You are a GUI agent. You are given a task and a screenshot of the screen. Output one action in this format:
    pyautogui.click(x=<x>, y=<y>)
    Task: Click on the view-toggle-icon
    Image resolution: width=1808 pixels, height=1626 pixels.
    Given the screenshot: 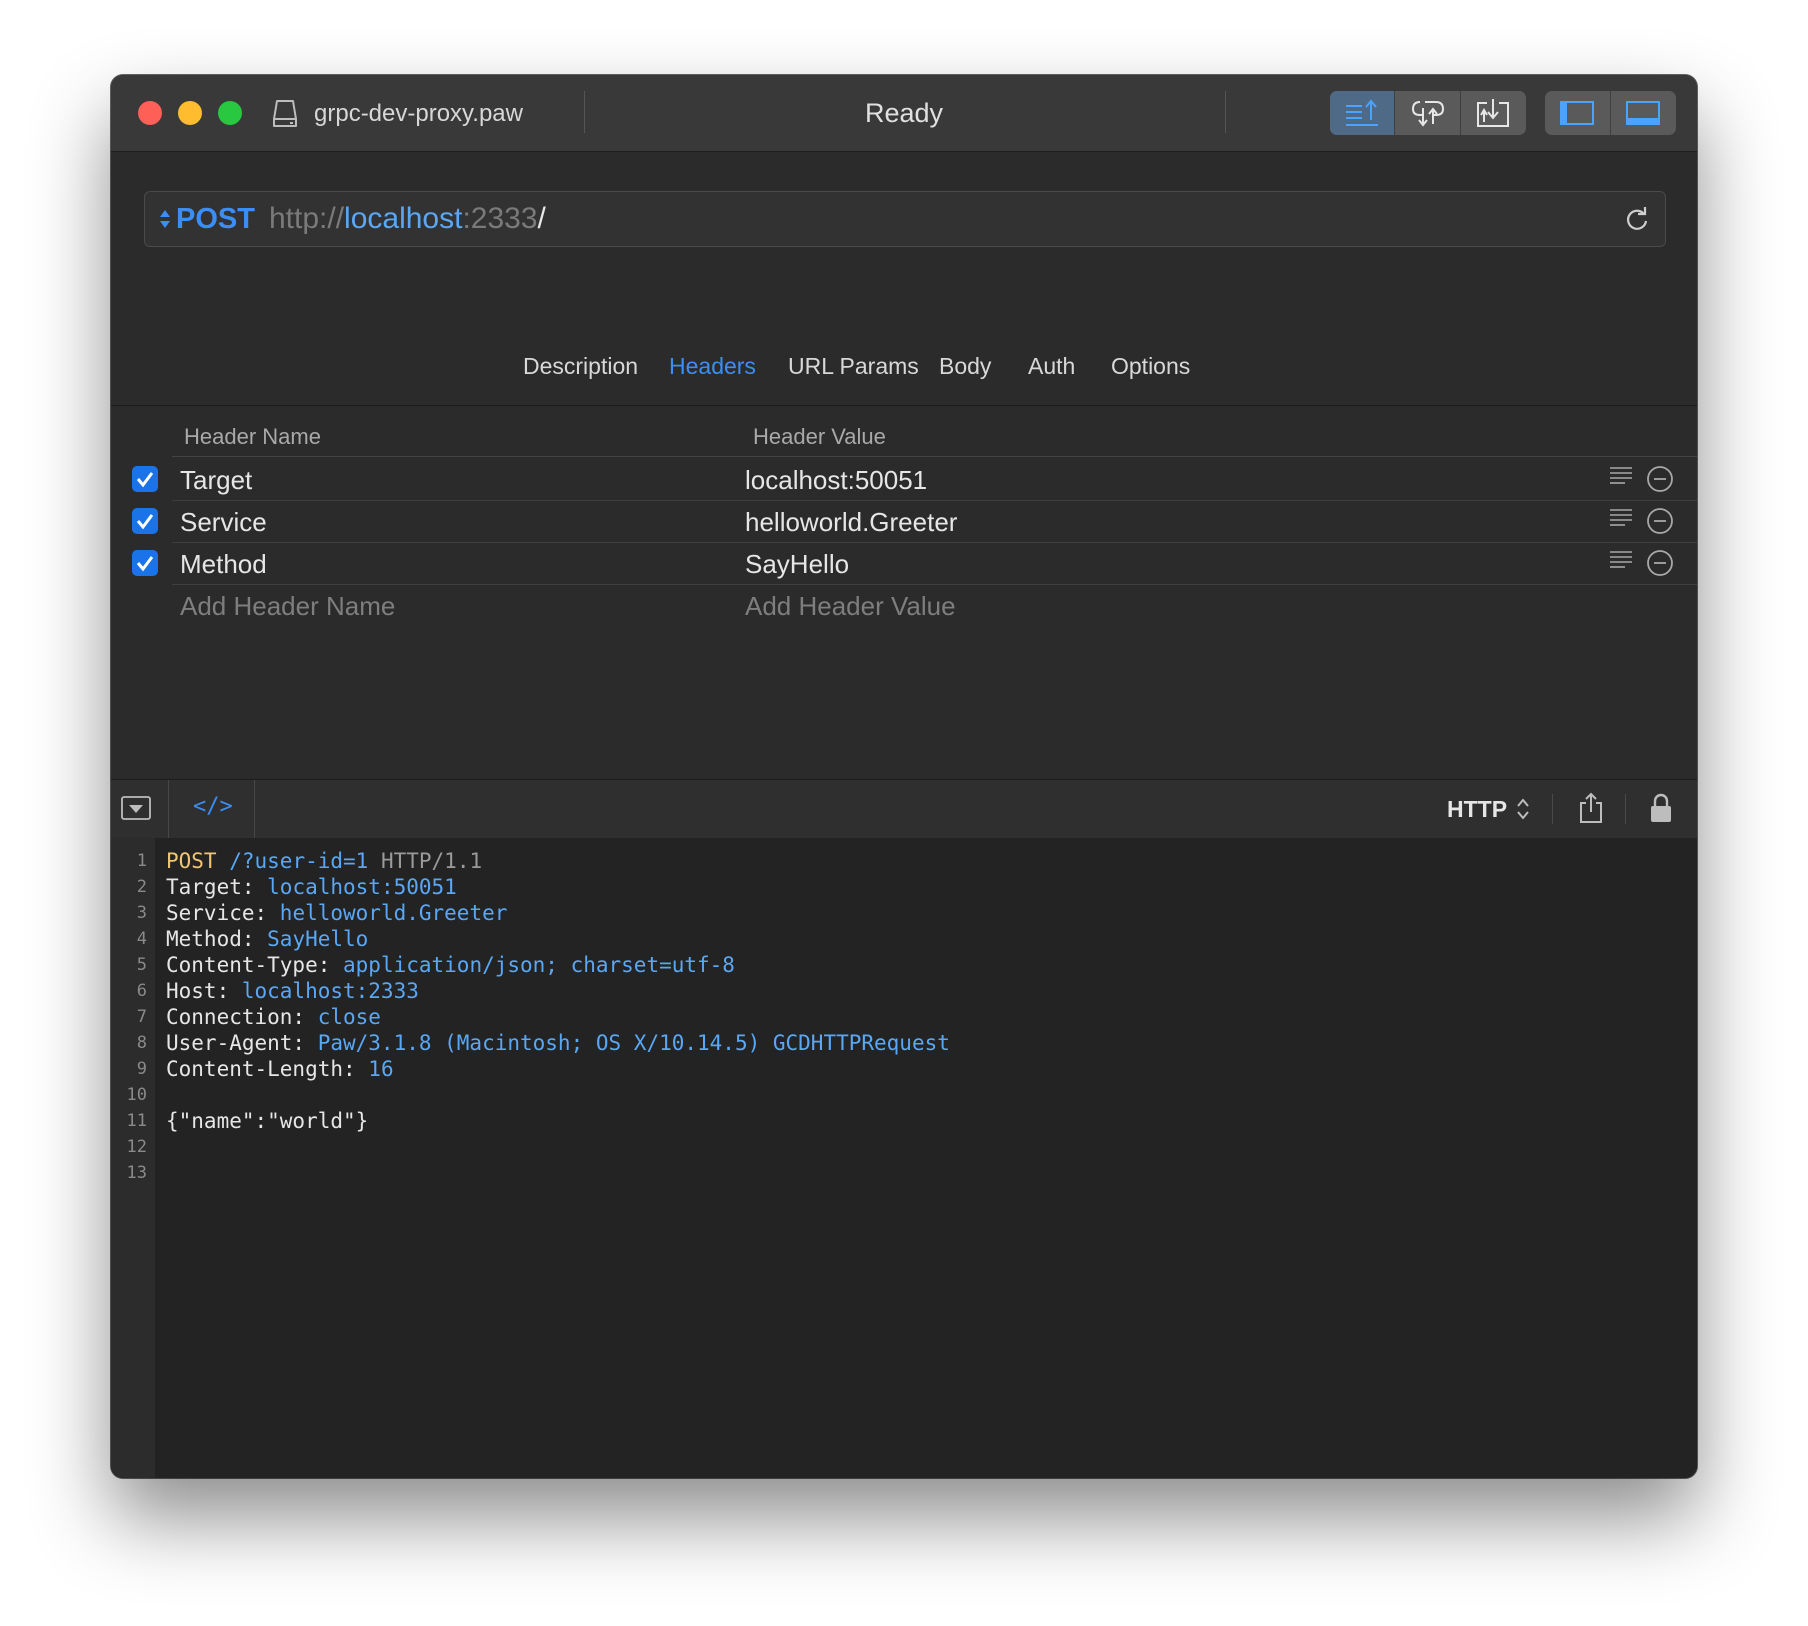 What is the action you would take?
    pyautogui.click(x=1427, y=114)
    